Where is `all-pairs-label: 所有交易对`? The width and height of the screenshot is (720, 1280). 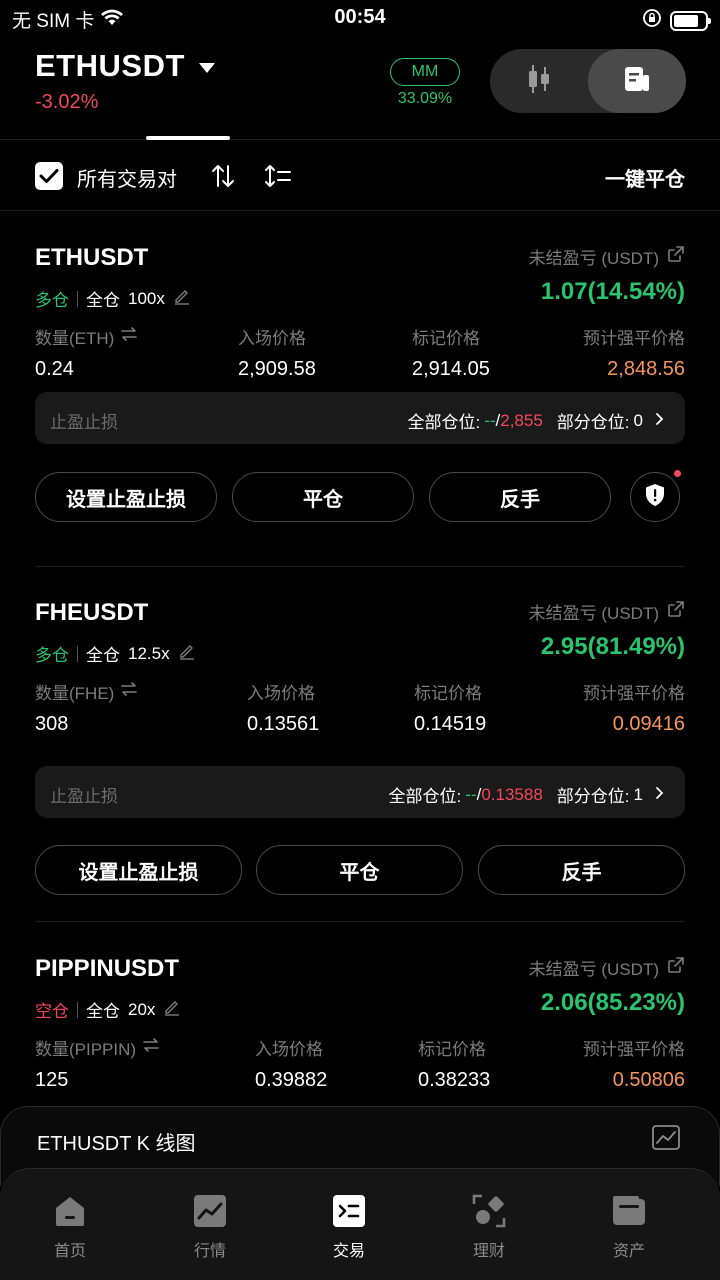 all-pairs-label: 所有交易对 is located at coordinates (127, 177).